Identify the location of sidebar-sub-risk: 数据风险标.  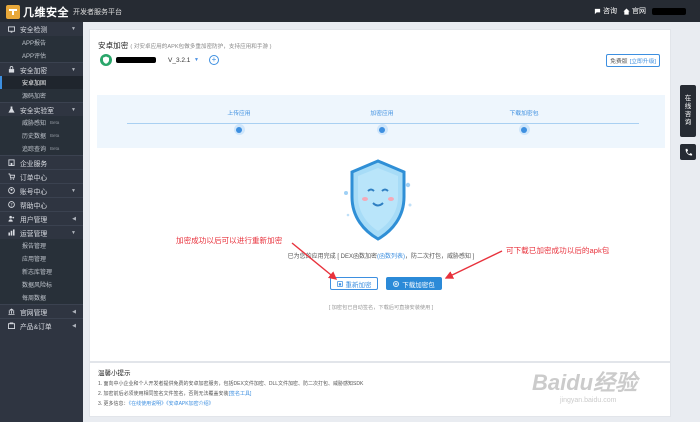
(41, 284).